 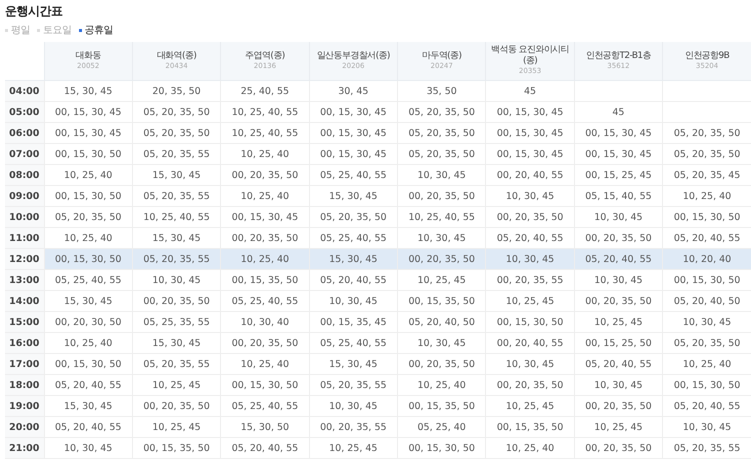 I want to click on minutes-cell: 00, 15, 35, 45, so click(x=353, y=322).